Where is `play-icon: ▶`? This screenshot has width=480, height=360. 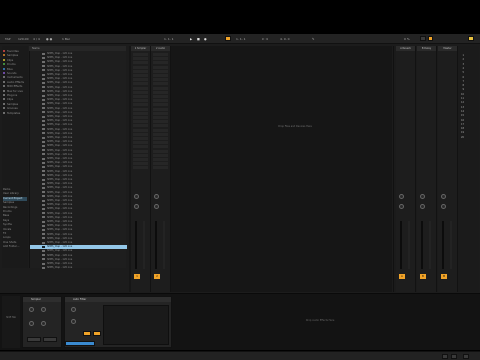
play-icon: ▶ is located at coordinates (191, 39).